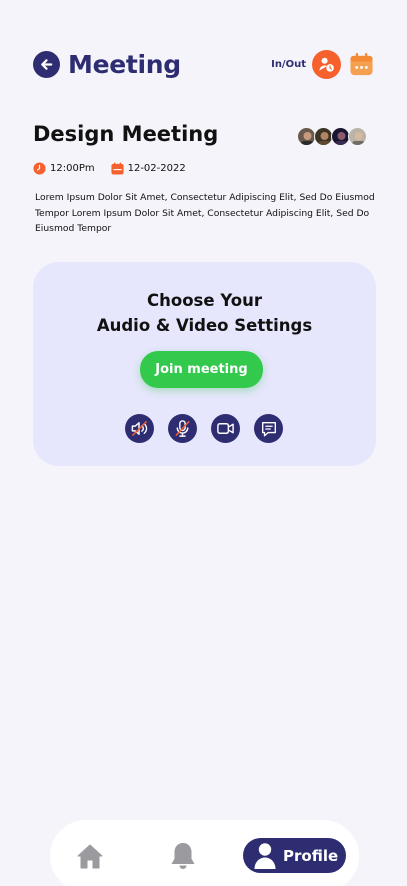  I want to click on back-button, so click(46, 64).